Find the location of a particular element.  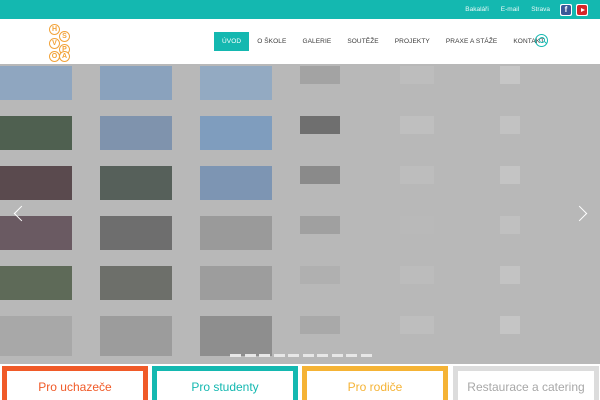

card-pro-studenty: Pro studenty is located at coordinates (225, 383).